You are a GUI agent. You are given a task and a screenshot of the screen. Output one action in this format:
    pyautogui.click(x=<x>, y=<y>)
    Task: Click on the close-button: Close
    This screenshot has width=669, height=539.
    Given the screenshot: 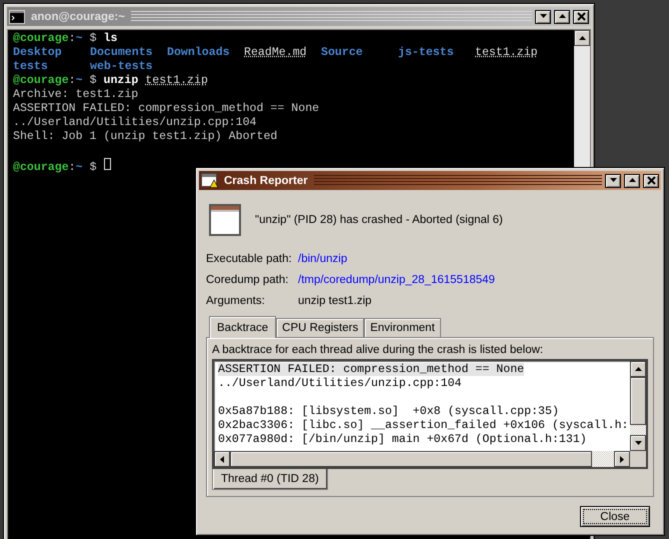 What is the action you would take?
    pyautogui.click(x=615, y=516)
    